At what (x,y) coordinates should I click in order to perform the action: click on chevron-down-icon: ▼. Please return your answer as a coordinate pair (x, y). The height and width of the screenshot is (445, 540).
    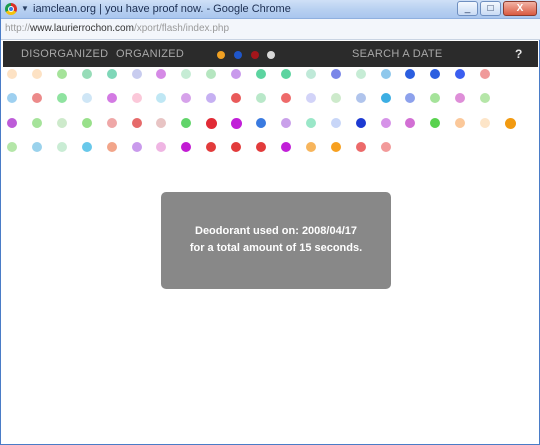
    Looking at the image, I should click on (25, 8).